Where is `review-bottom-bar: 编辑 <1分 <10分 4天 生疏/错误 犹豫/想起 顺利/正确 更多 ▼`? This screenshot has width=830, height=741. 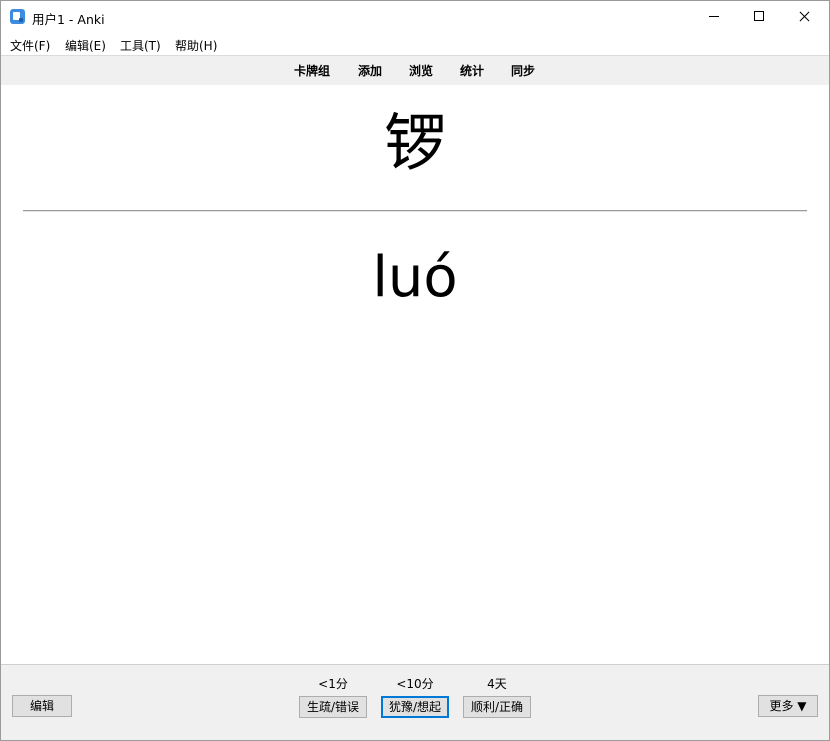
review-bottom-bar: 编辑 <1分 <10分 4天 生疏/错误 犹豫/想起 顺利/正确 更多 ▼ is located at coordinates (415, 702).